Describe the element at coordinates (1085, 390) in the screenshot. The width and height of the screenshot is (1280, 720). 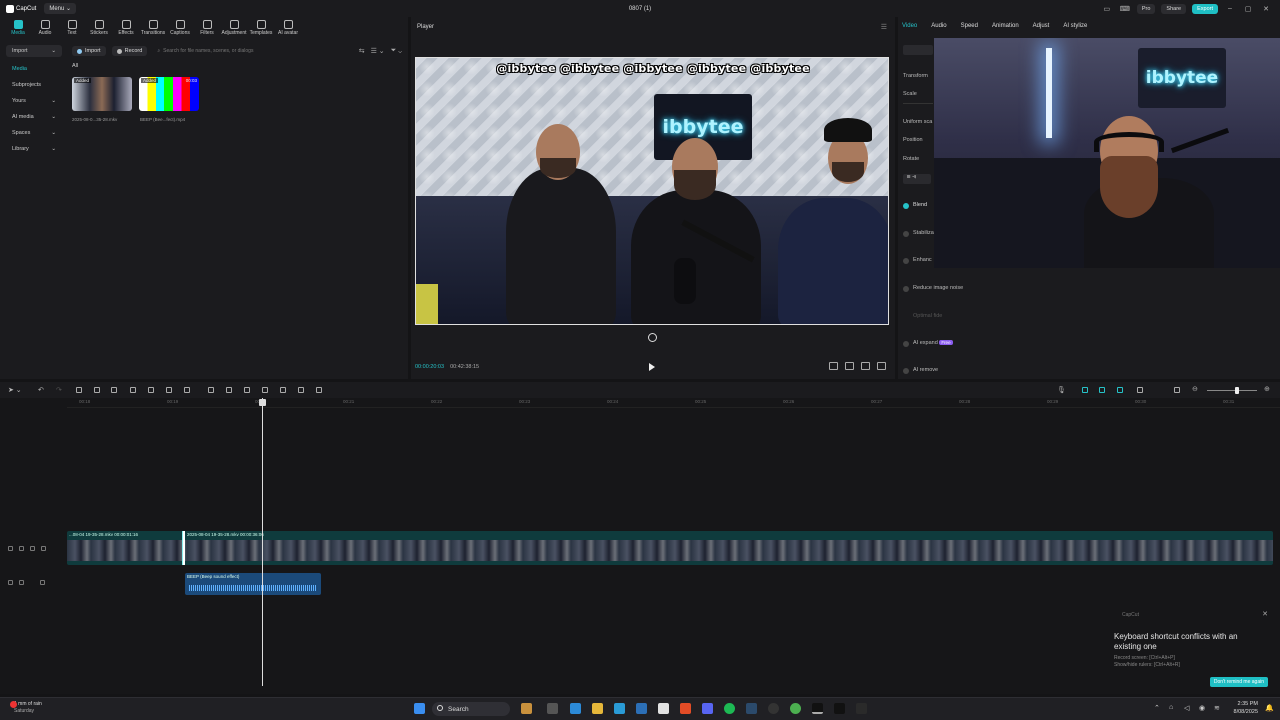
I see `main-track-magnet-icon` at that location.